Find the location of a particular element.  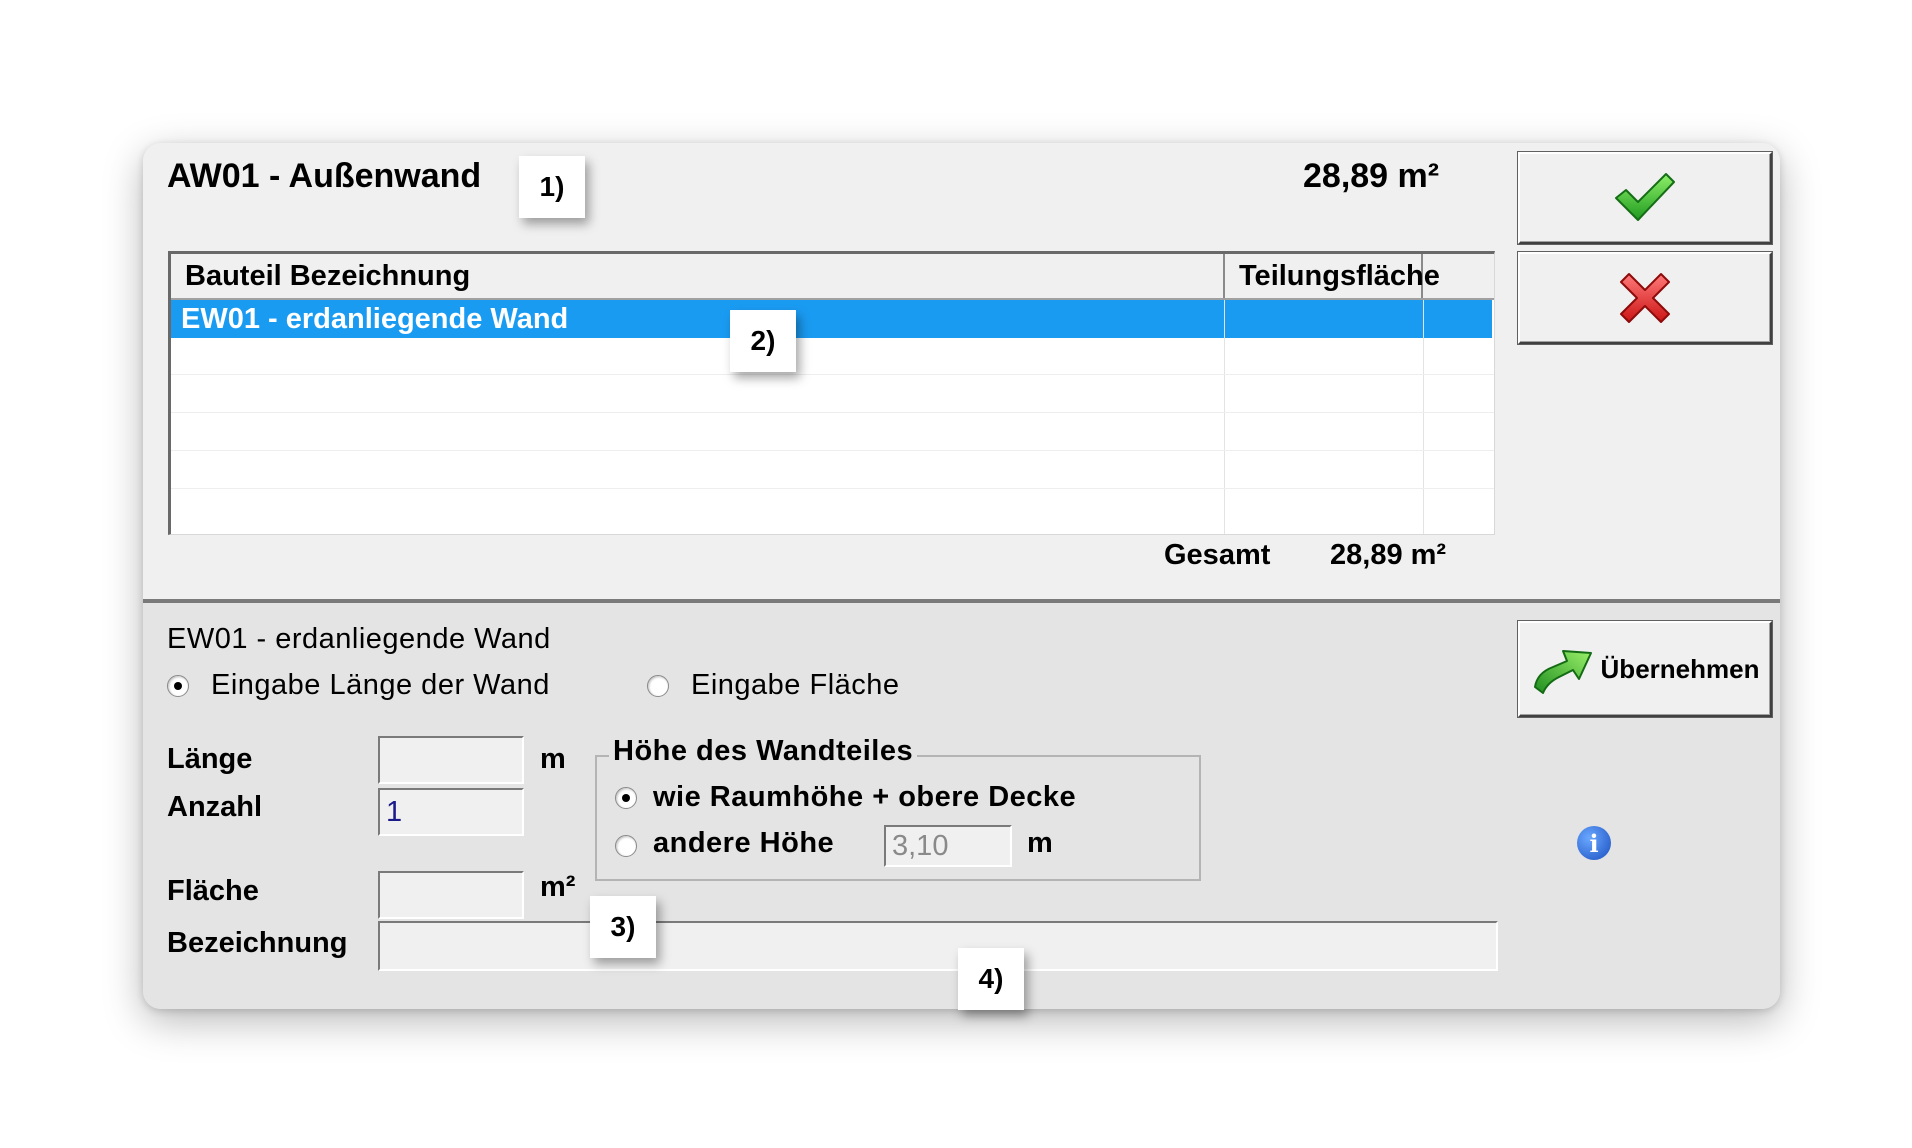

arrow-icon is located at coordinates (1562, 672).